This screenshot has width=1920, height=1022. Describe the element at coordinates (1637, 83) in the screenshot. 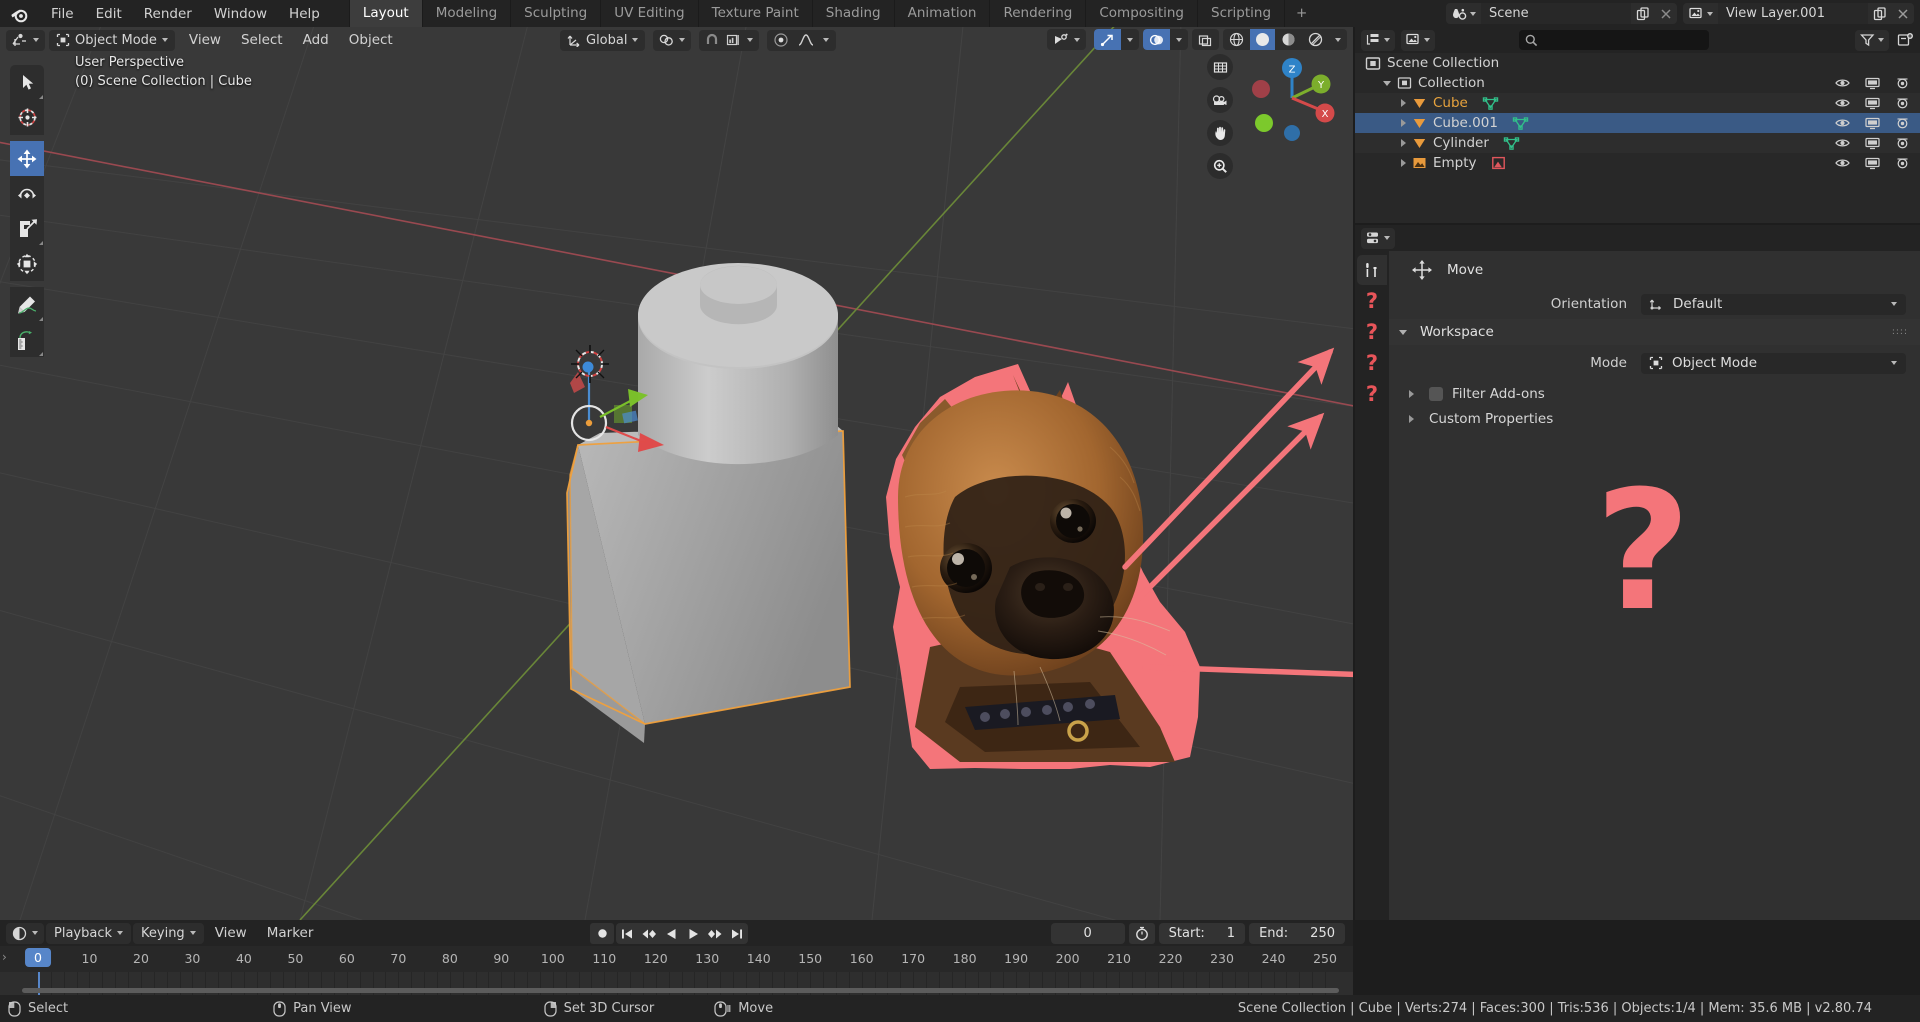

I see `outliner-row-collection: Collection` at that location.